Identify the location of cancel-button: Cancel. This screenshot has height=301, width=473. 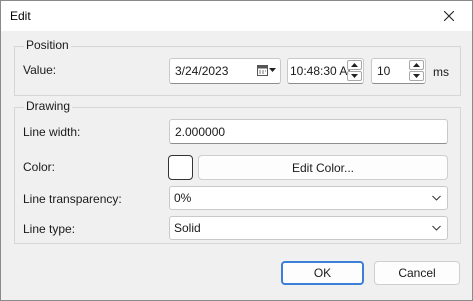
(417, 273).